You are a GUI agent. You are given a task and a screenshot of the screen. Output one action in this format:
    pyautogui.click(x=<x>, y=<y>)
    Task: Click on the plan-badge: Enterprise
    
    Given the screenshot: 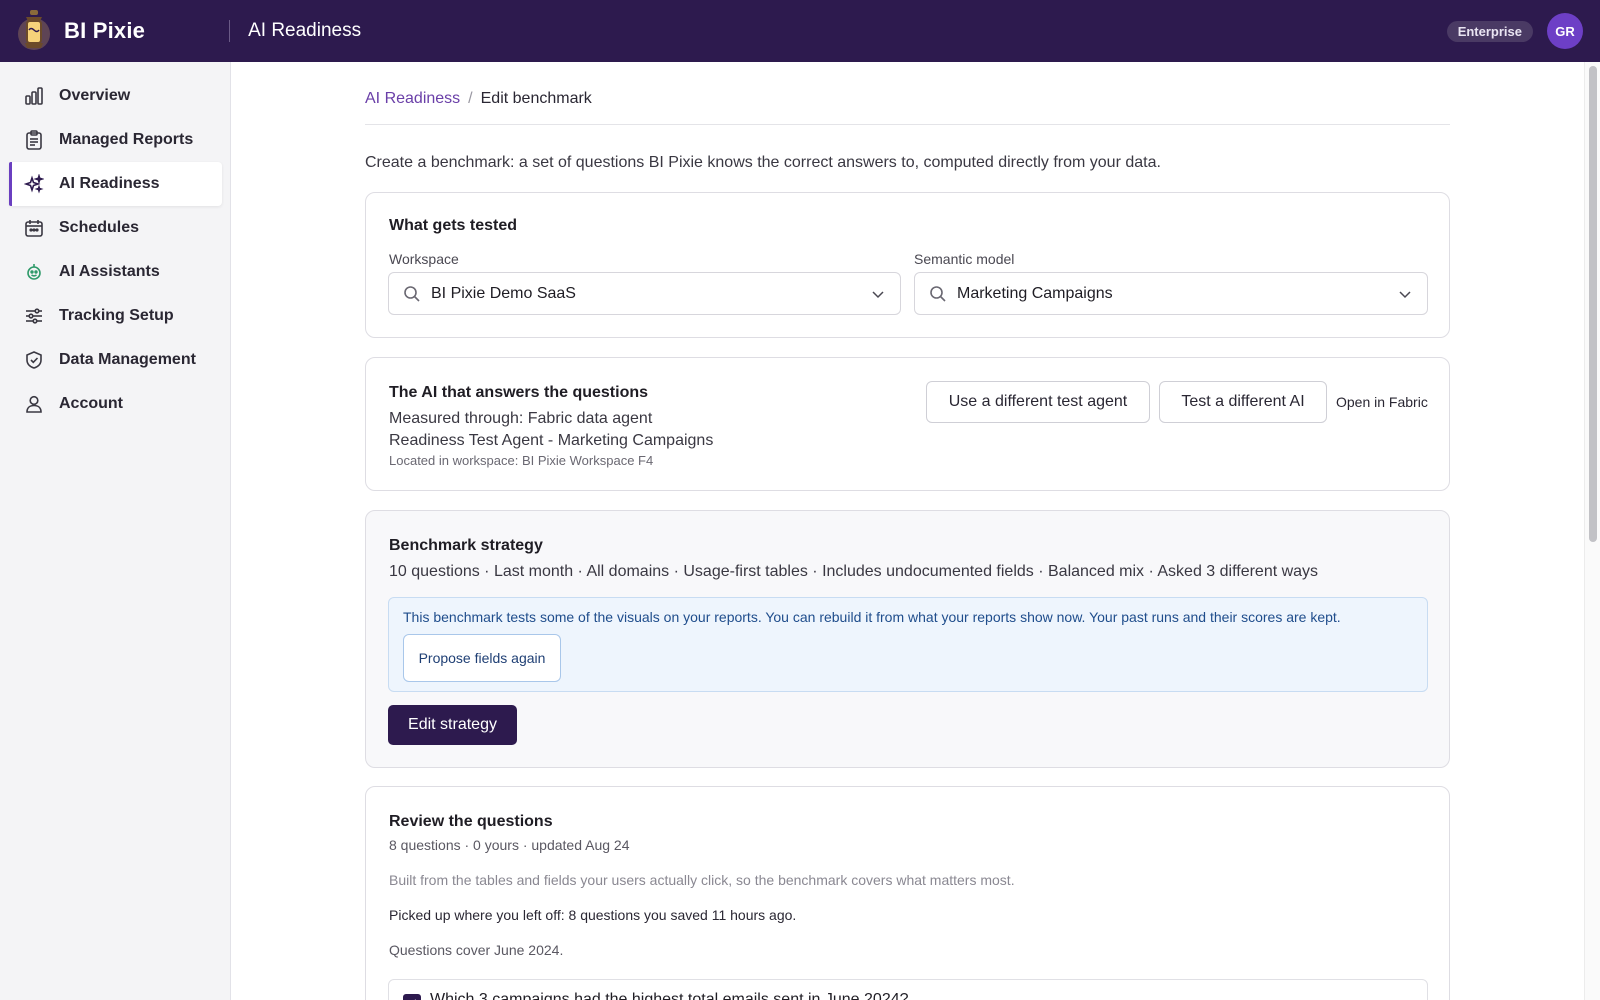 What is the action you would take?
    pyautogui.click(x=1489, y=31)
    